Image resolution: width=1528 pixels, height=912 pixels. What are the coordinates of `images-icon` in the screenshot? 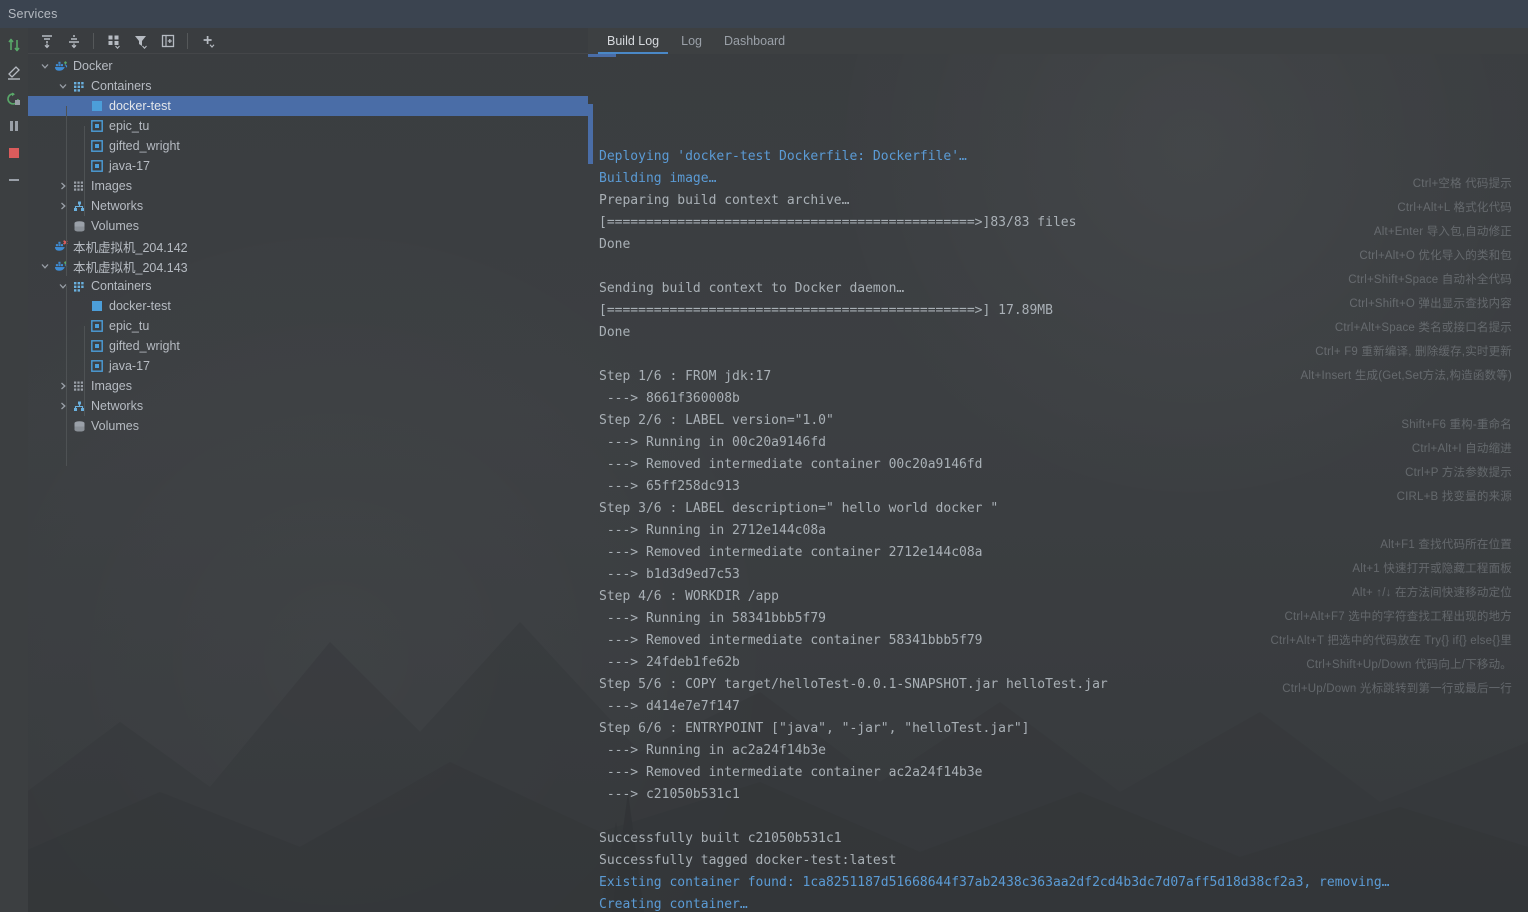 It's located at (79, 386).